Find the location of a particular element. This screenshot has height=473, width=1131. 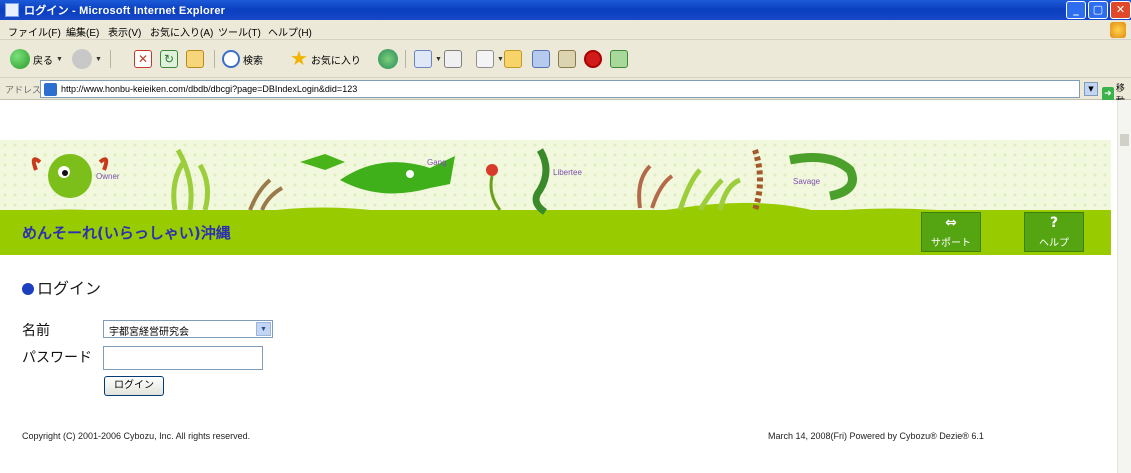

login-heading: ログイン is located at coordinates (61, 287).